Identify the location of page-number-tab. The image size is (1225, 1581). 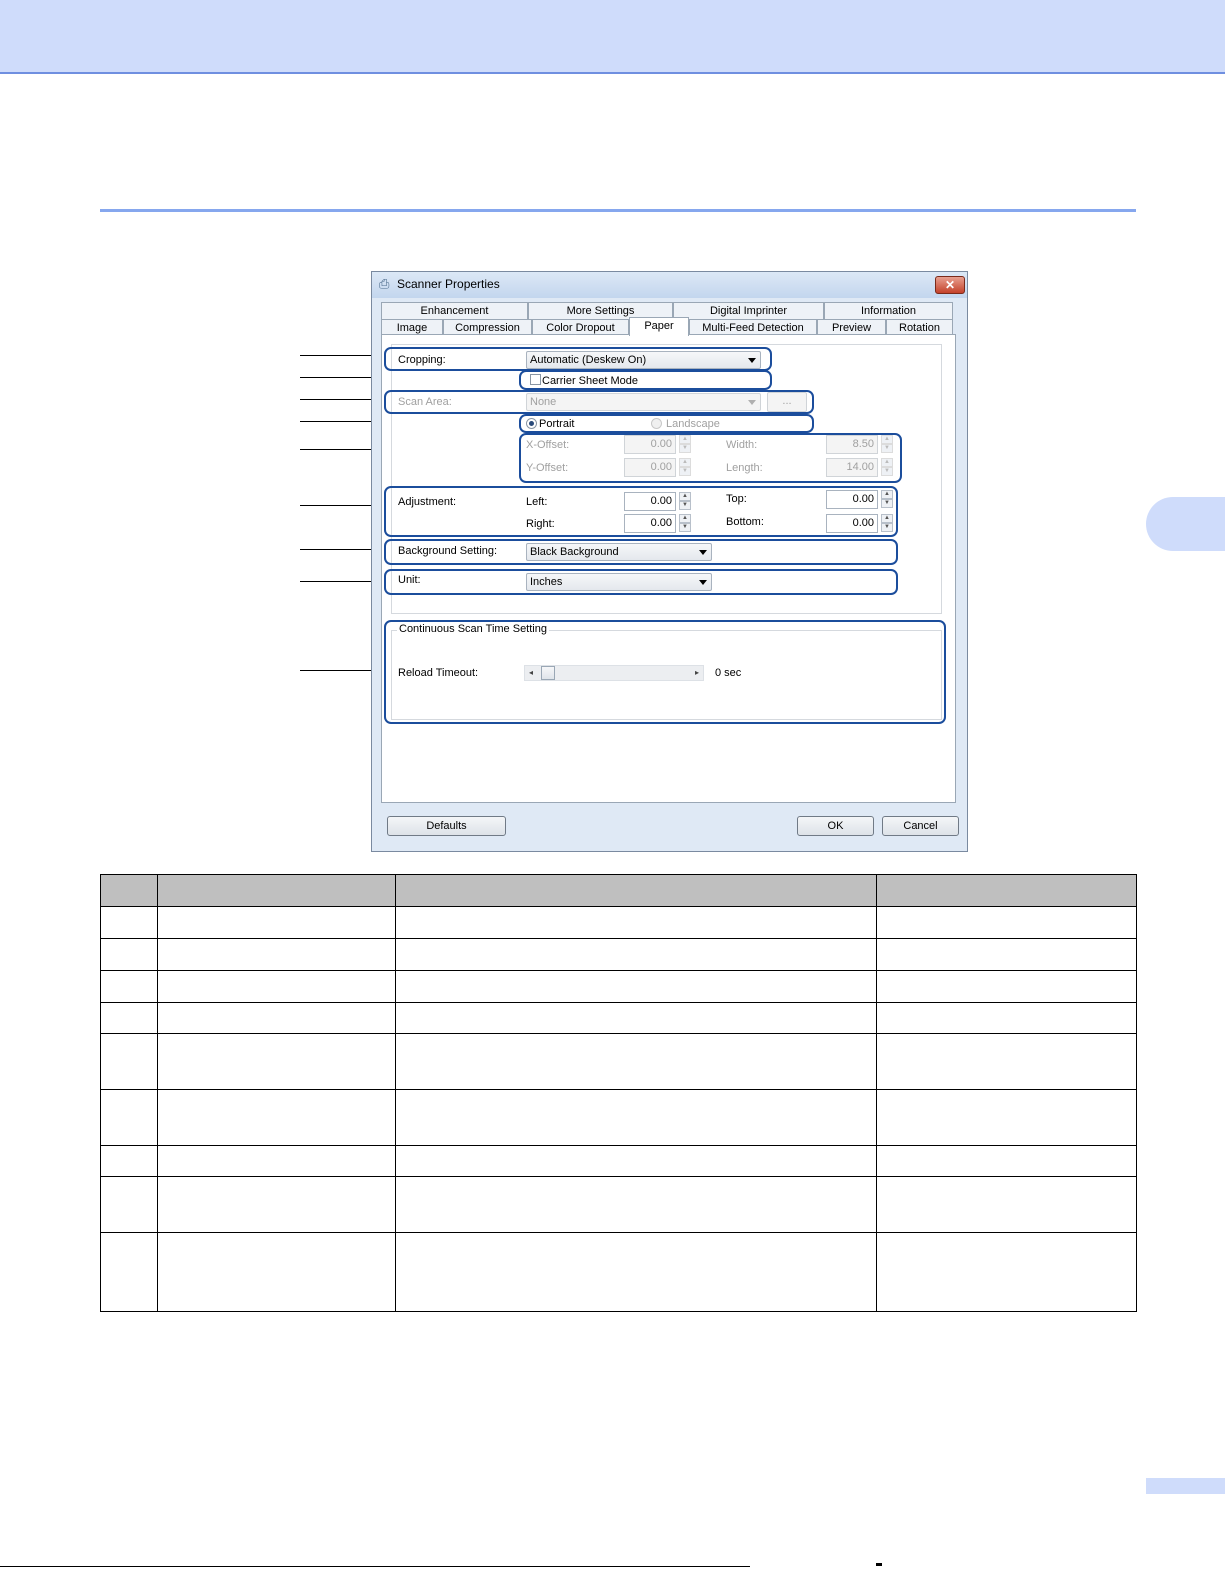
(1185, 1486).